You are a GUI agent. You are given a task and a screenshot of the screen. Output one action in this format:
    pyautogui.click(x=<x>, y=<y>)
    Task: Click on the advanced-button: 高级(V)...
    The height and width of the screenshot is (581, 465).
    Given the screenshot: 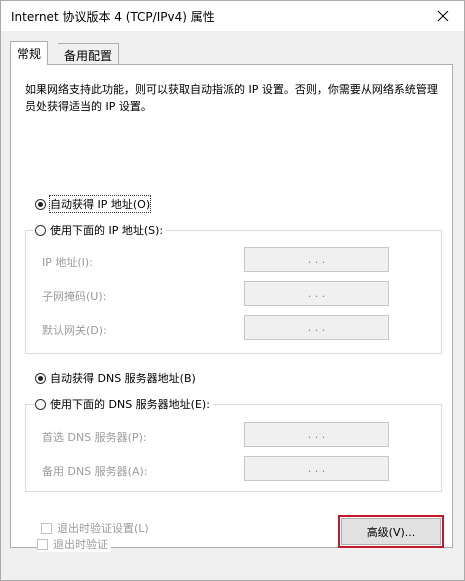 What is the action you would take?
    pyautogui.click(x=391, y=531)
    